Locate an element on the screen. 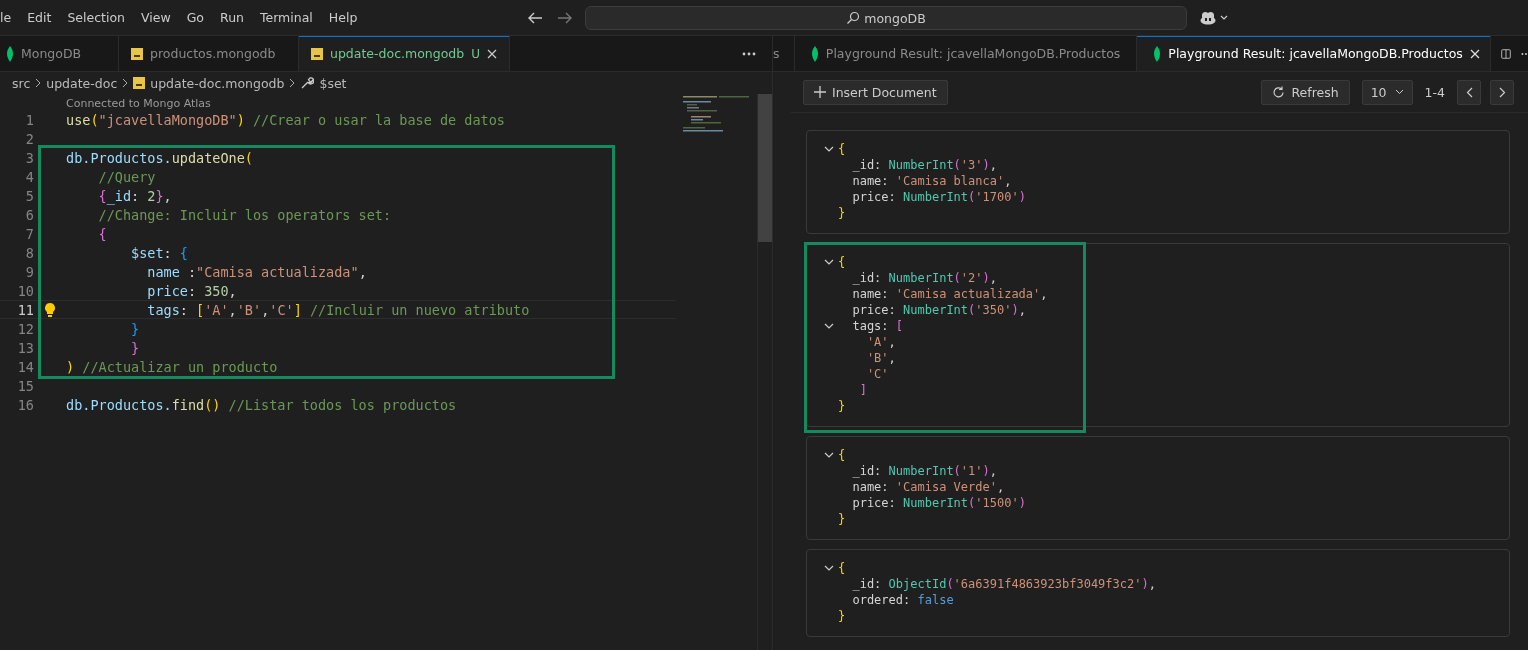  scrollbar-thumb is located at coordinates (765, 168).